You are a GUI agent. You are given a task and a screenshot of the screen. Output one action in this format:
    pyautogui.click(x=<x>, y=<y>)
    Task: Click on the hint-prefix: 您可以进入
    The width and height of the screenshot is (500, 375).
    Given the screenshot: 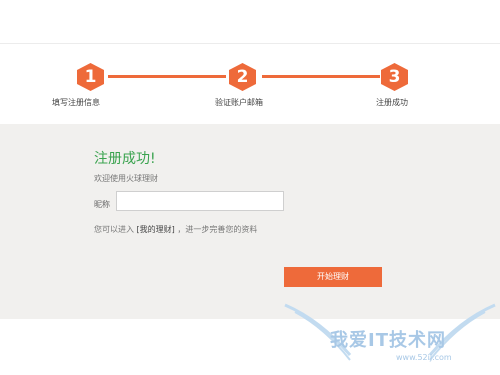 What is the action you would take?
    pyautogui.click(x=115, y=229)
    